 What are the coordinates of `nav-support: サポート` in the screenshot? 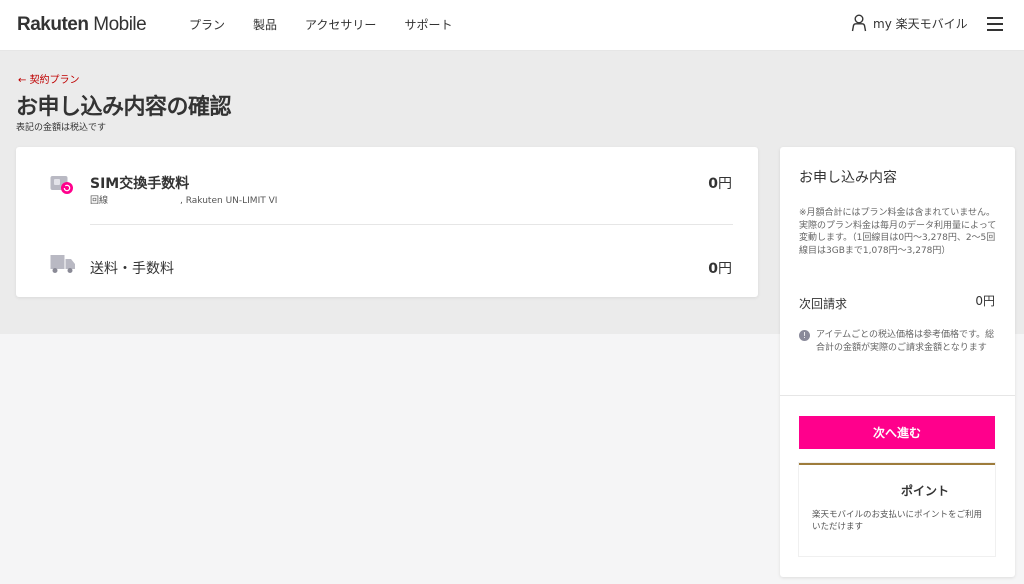 It's located at (428, 24).